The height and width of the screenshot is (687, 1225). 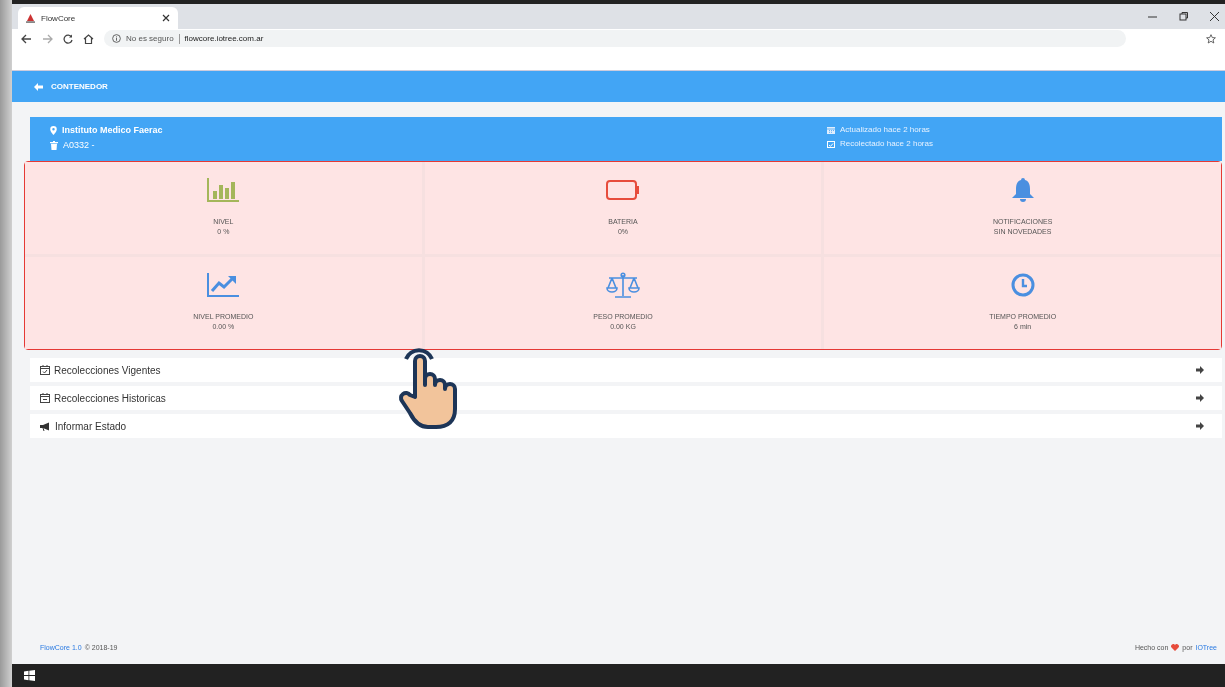 I want to click on start-icon, so click(x=29, y=675).